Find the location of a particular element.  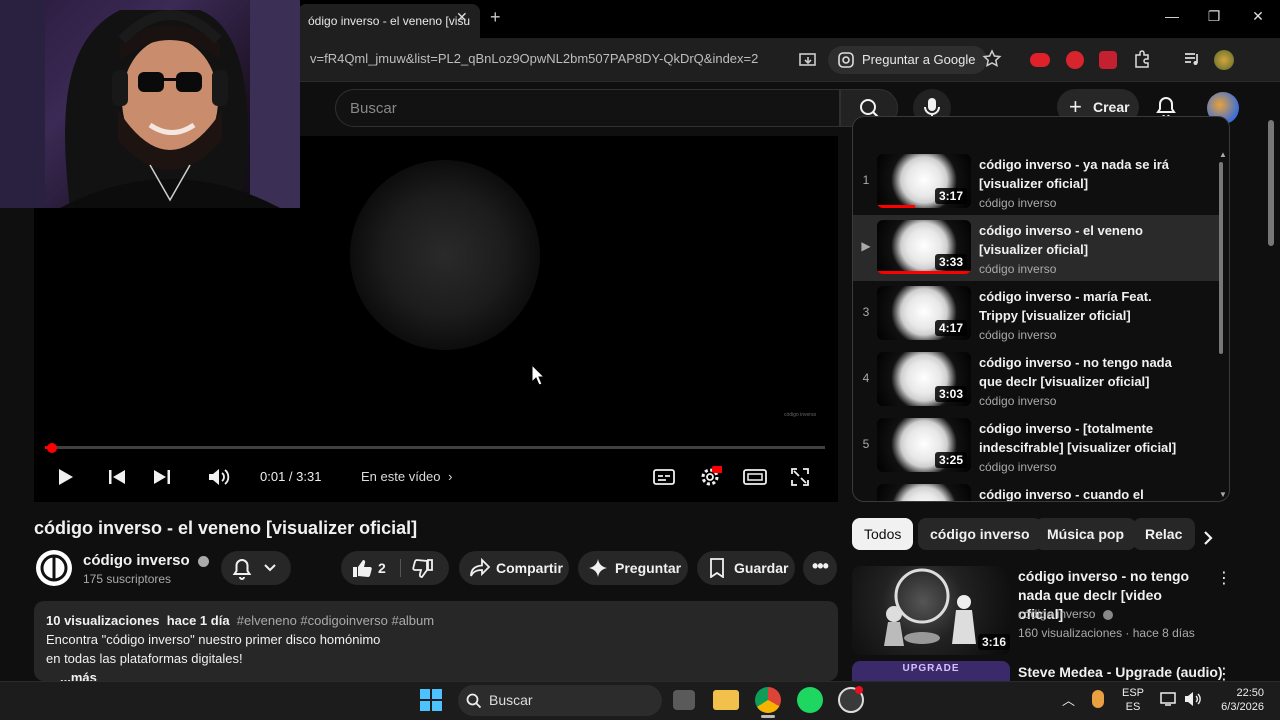

scroll-down-icon: ▼ is located at coordinates (1223, 494).